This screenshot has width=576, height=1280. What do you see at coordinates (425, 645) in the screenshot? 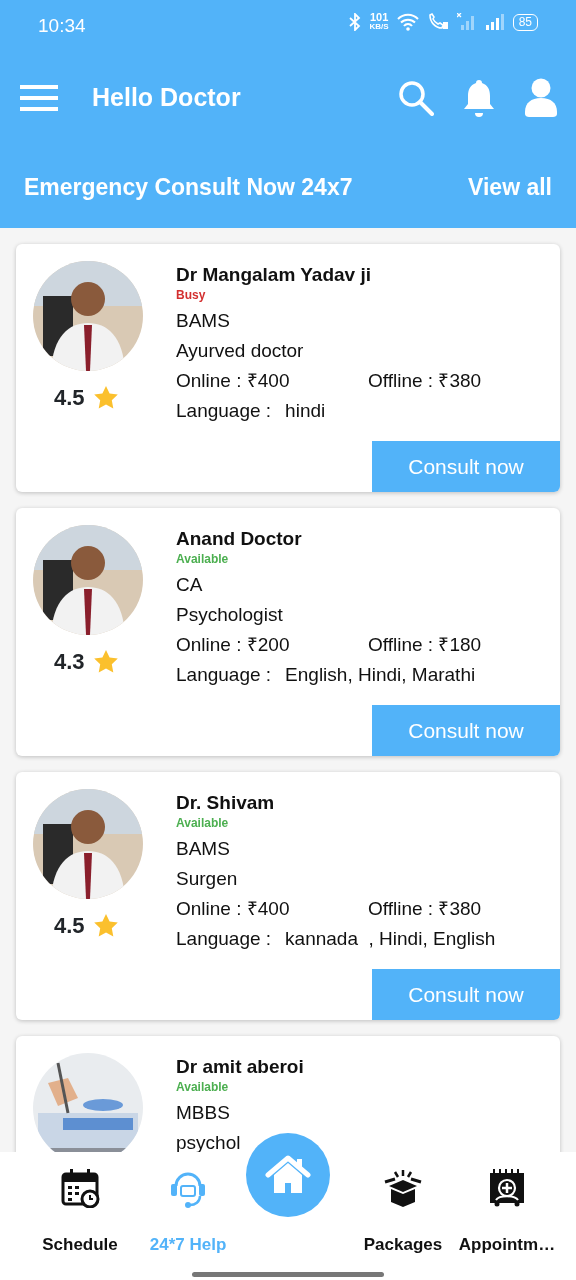
I see `offline-fee: Offline : ₹180` at bounding box center [425, 645].